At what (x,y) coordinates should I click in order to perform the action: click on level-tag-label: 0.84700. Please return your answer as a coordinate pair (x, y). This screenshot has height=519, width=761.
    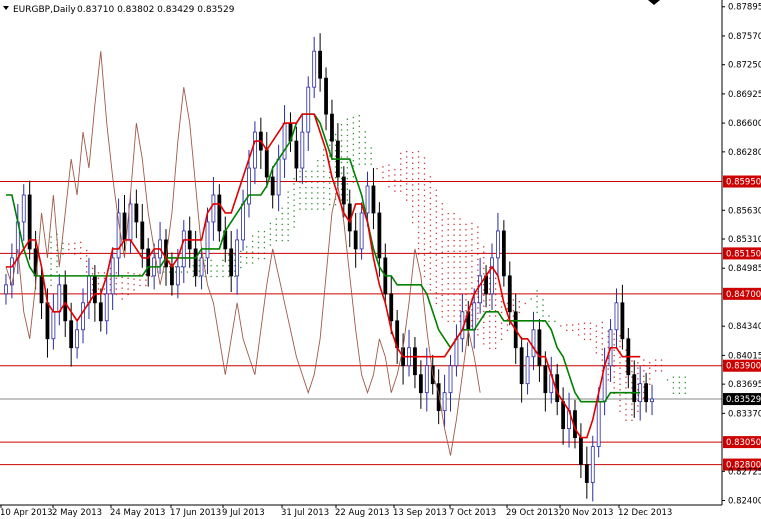
    Looking at the image, I should click on (743, 295).